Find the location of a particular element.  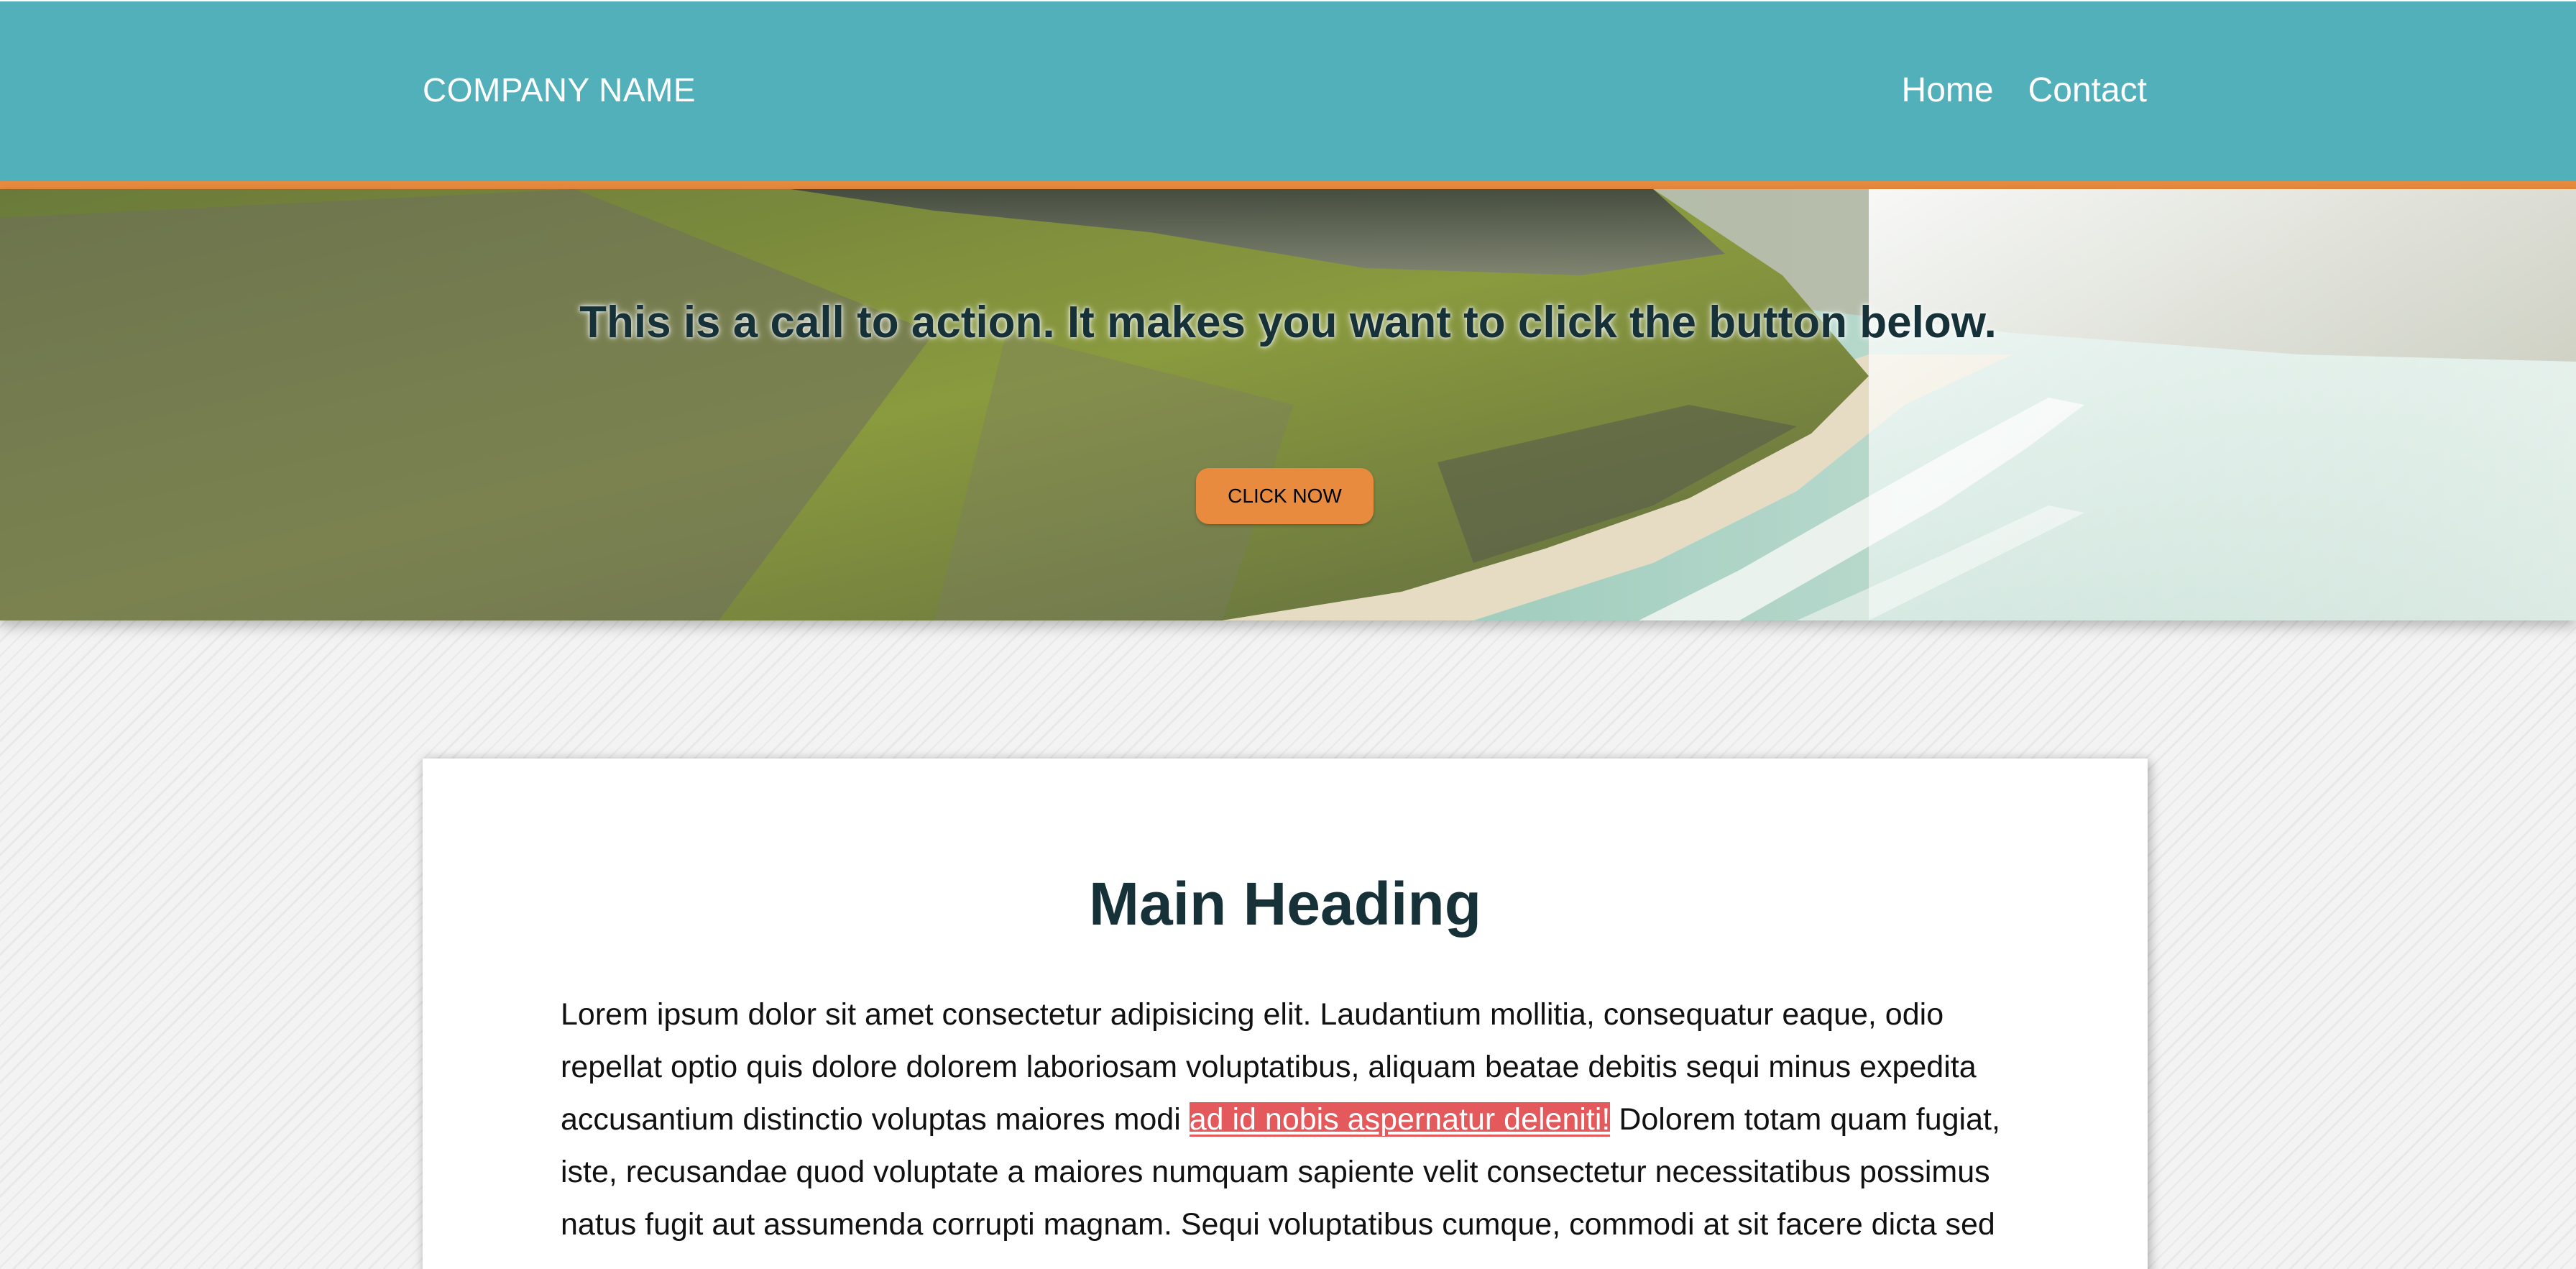

click-now-button: CLICK NOW is located at coordinates (1285, 496).